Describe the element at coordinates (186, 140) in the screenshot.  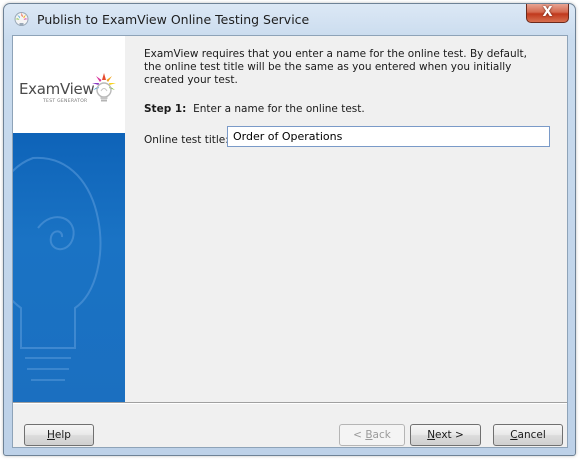
I see `online-test-title-label: Online test title:` at that location.